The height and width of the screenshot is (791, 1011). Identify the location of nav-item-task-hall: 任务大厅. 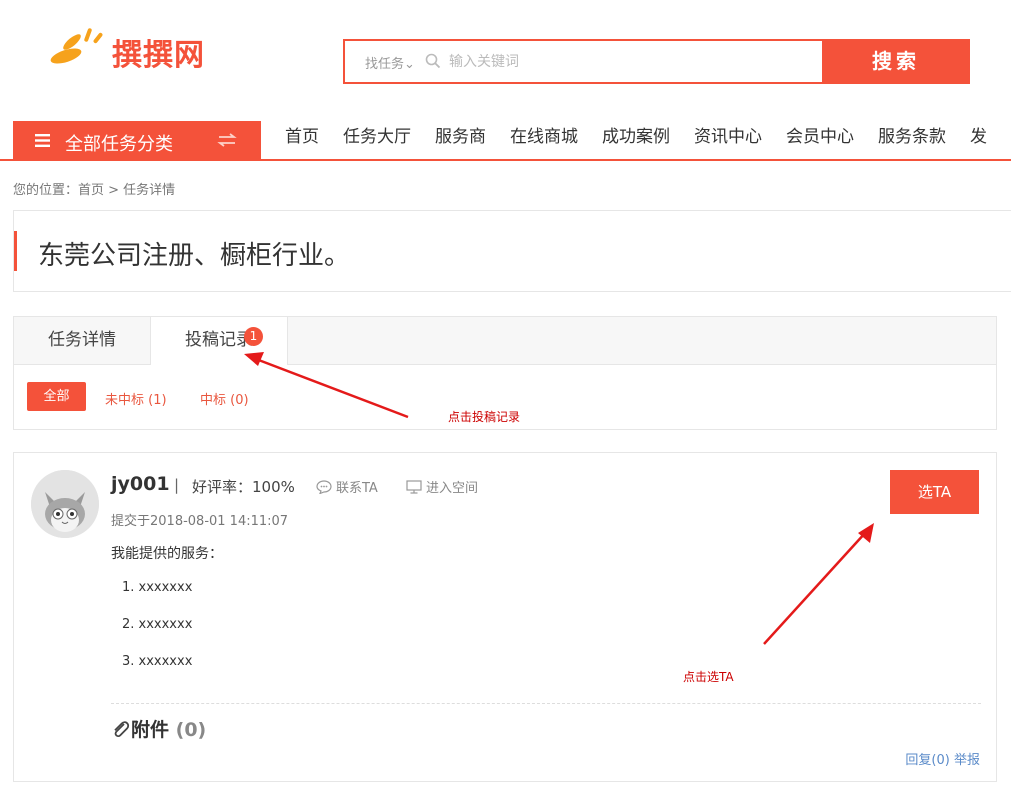
(377, 136).